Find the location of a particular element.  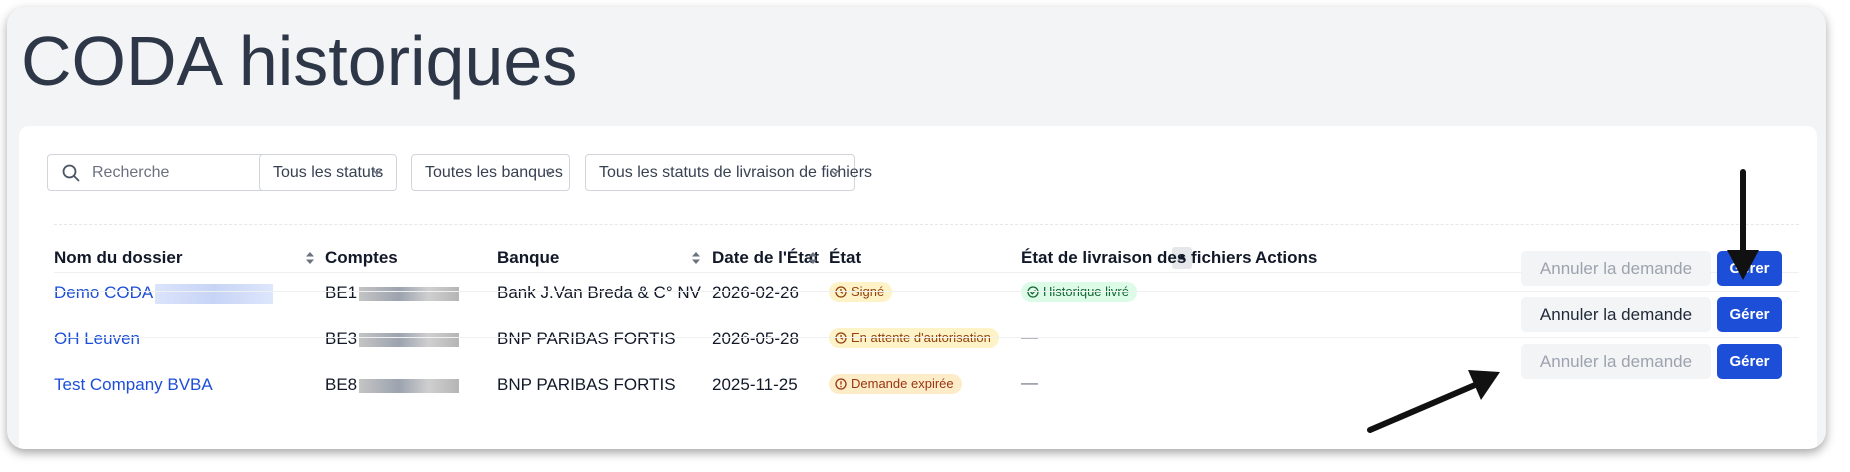

account-number: BE8 is located at coordinates (392, 385).